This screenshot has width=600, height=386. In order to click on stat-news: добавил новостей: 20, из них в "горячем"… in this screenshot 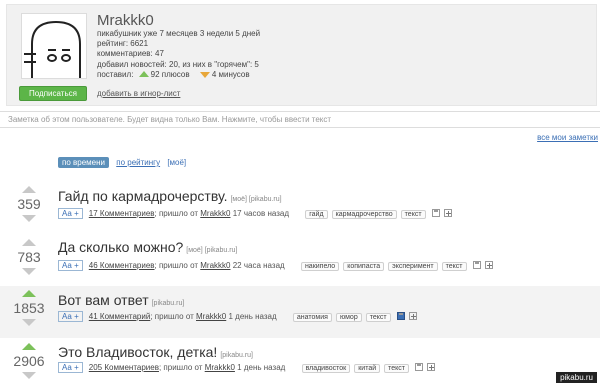, I will do `click(178, 64)`.